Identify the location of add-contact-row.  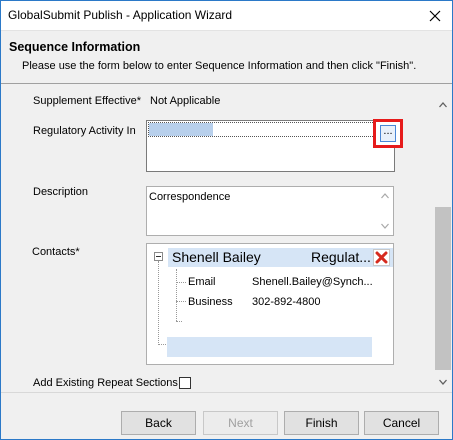
(269, 347).